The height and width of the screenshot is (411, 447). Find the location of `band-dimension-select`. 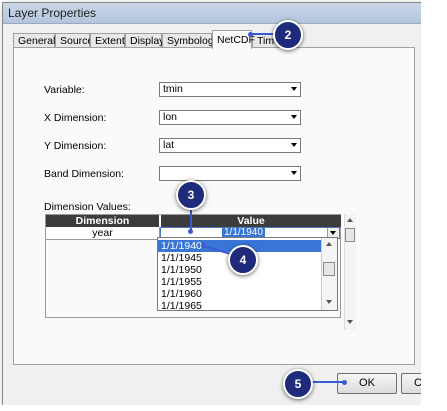

band-dimension-select is located at coordinates (230, 173).